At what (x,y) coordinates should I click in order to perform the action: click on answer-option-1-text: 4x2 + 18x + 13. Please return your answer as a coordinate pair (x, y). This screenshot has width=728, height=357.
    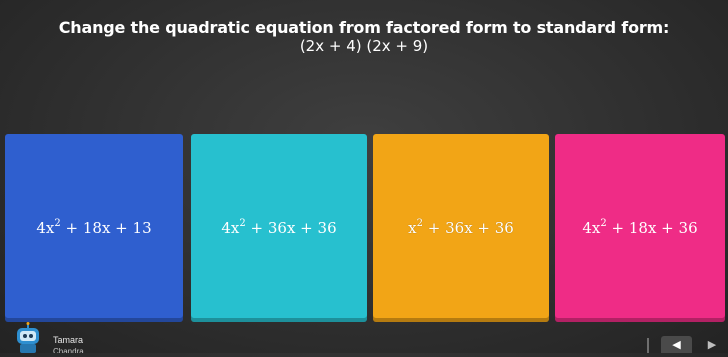
    Looking at the image, I should click on (94, 228).